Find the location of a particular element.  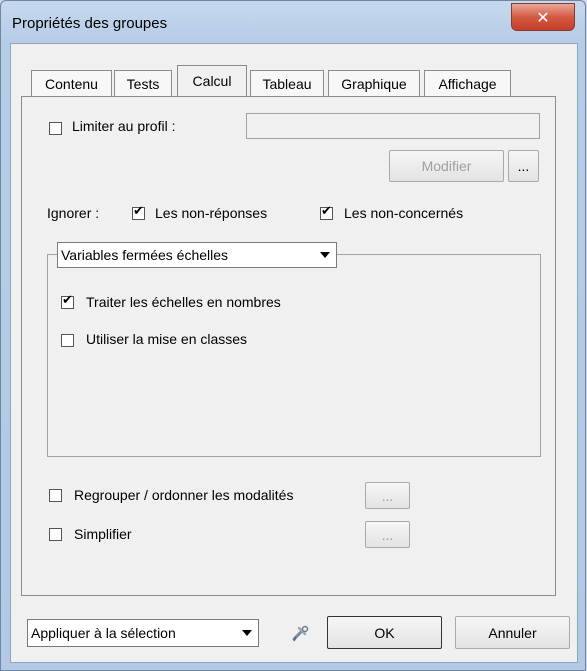

tab-calcul: Calcul is located at coordinates (212, 80).